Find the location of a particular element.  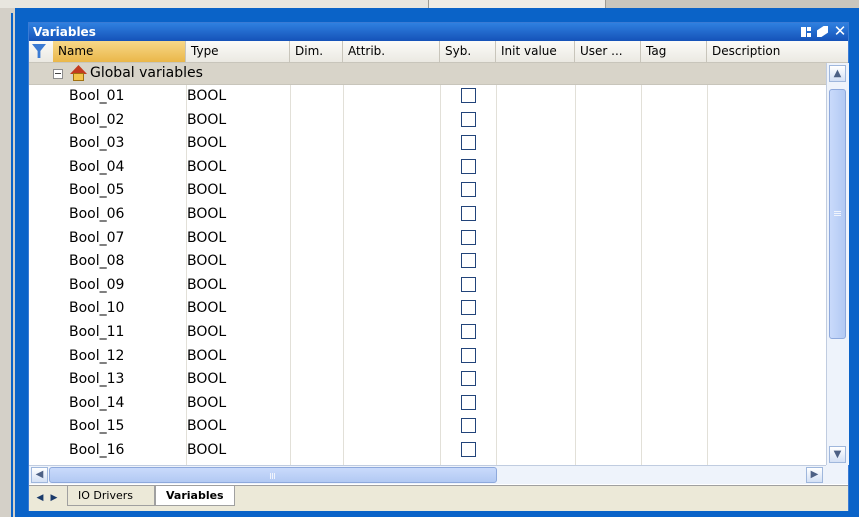

variable-name: Bool_05 is located at coordinates (96, 190).